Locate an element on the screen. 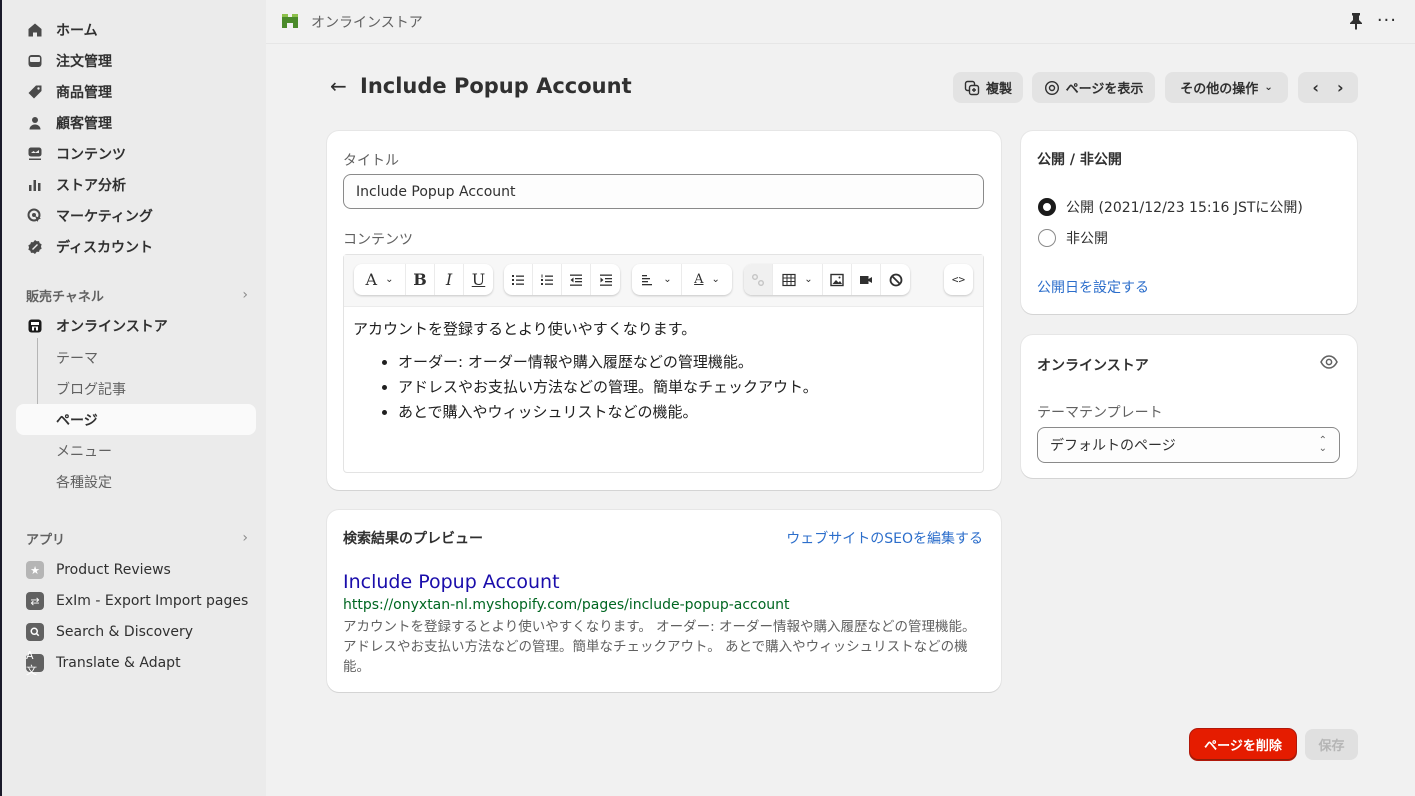 The height and width of the screenshot is (796, 1415). italic-icon: I is located at coordinates (449, 279).